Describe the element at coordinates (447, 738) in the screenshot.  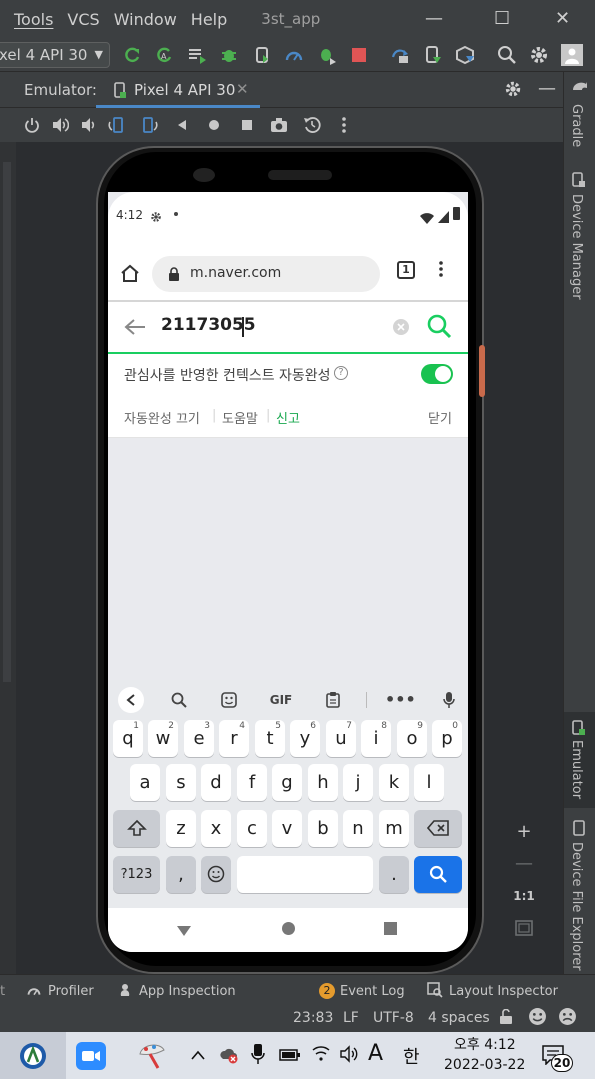
I see `key-p: p0` at that location.